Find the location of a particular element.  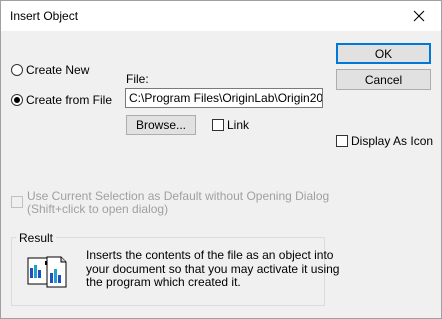

result-group-label: Result is located at coordinates (36, 238).